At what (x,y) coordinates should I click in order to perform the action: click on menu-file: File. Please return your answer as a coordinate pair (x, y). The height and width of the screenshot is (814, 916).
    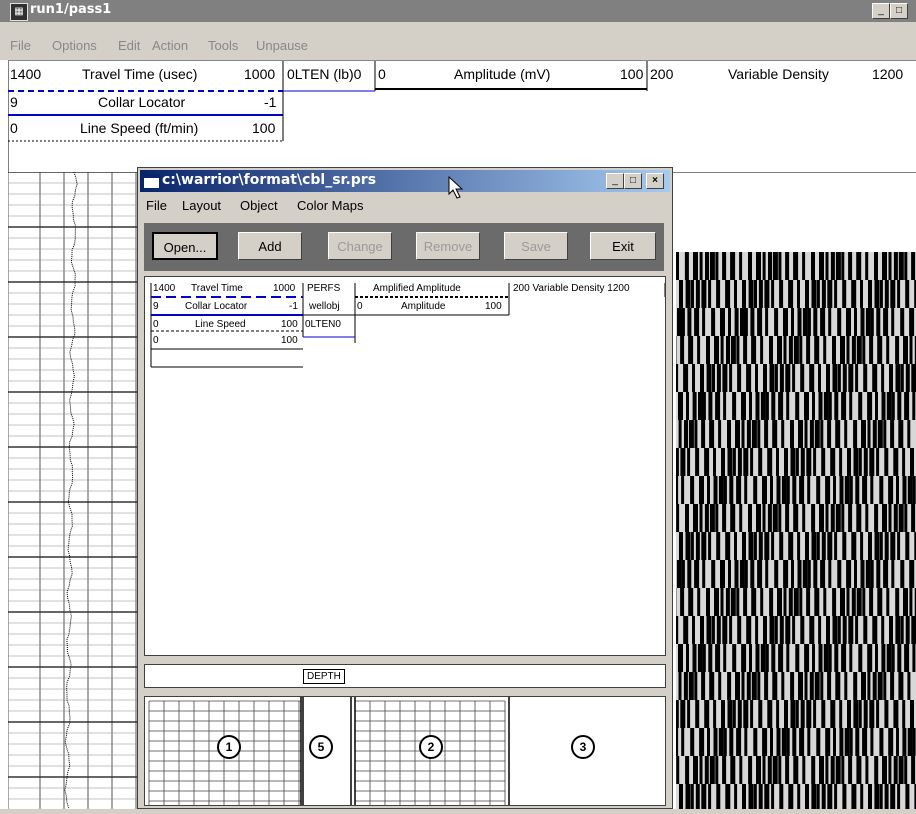
    Looking at the image, I should click on (20, 45).